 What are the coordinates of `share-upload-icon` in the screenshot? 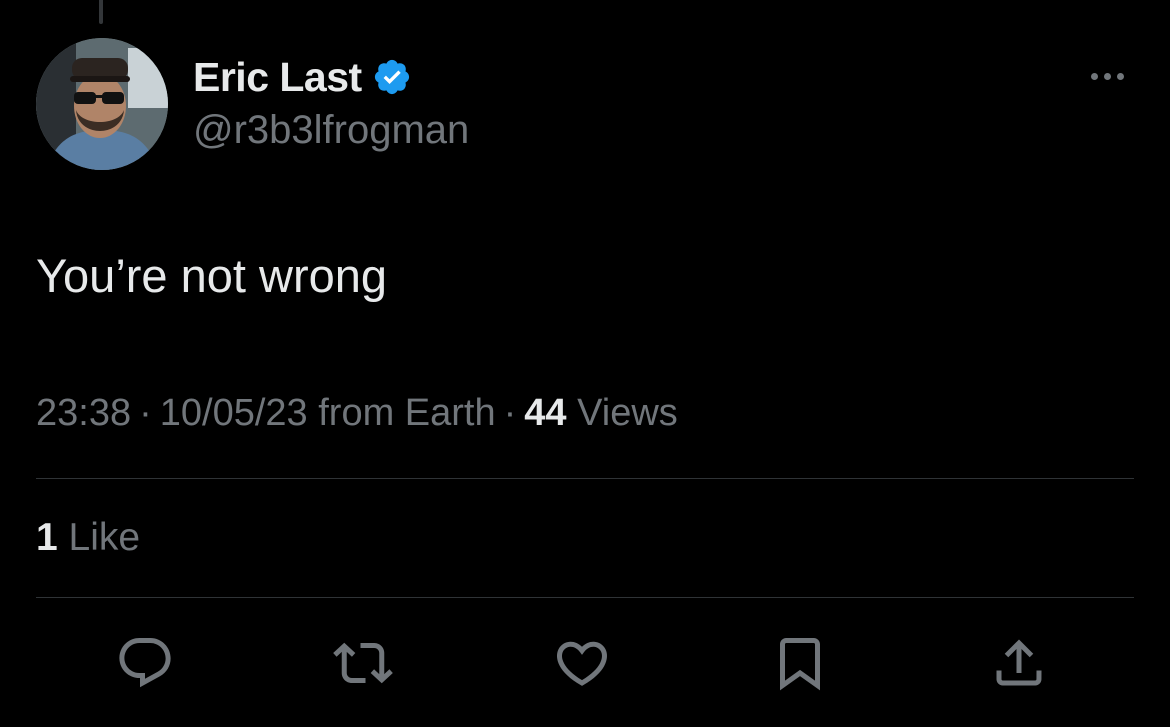 It's located at (1019, 662).